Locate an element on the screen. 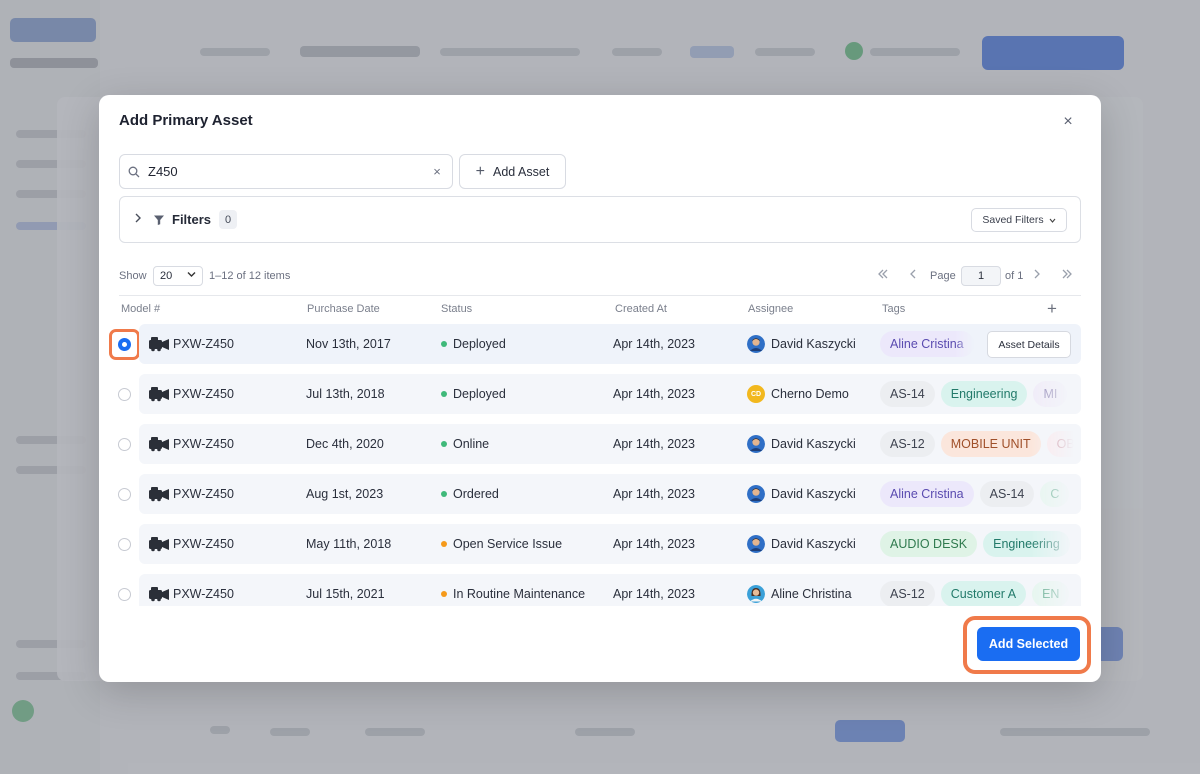  show-label: Show is located at coordinates (133, 276).